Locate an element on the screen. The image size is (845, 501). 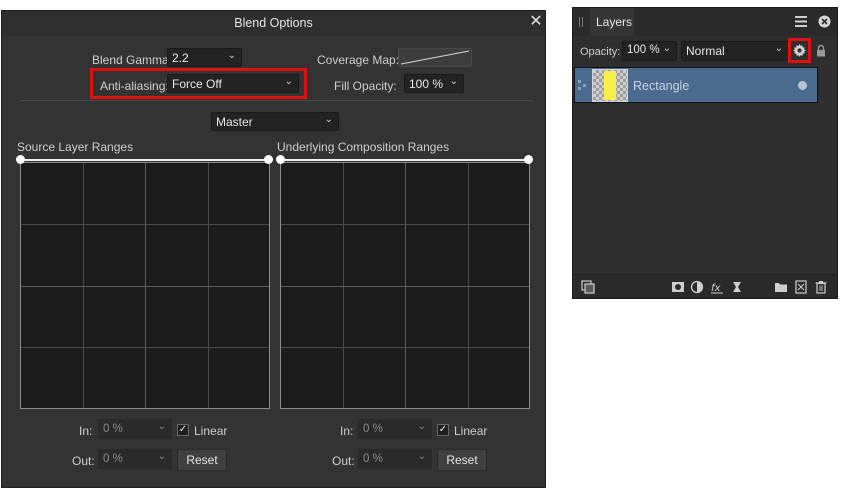
fill-opacity-dropdown: 100 % ⌄ is located at coordinates (434, 83).